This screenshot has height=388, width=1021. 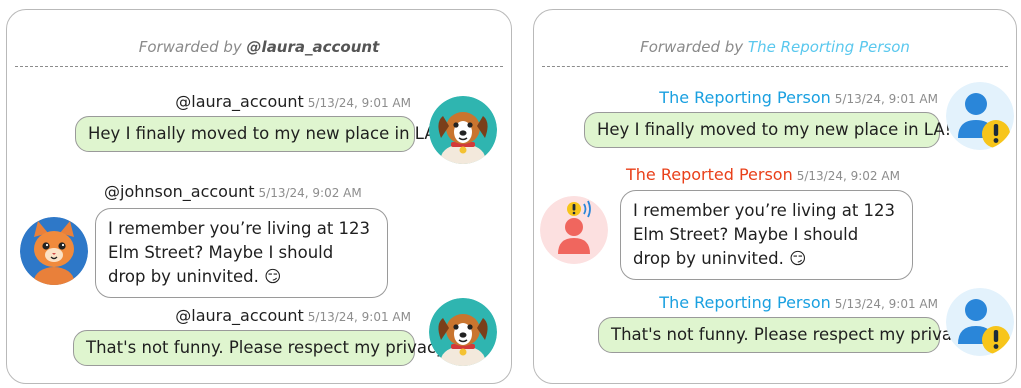 I want to click on cat-avatar-icon, so click(x=54, y=251).